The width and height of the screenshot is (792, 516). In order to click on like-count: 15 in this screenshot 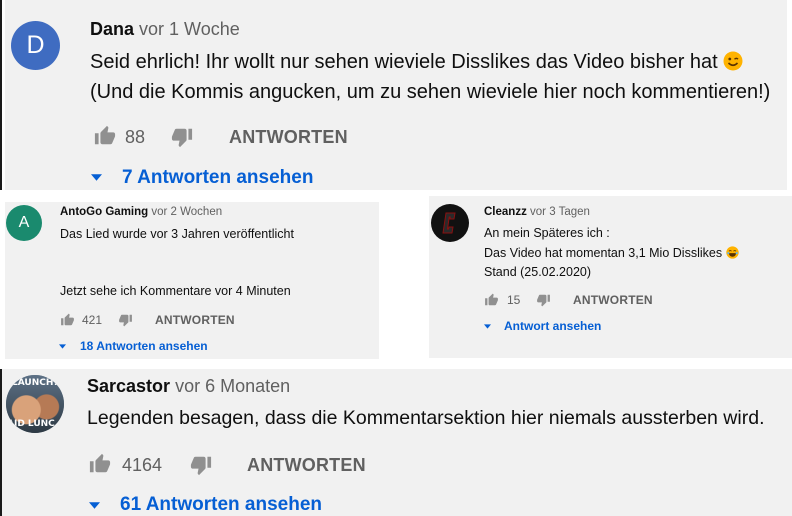, I will do `click(514, 300)`.